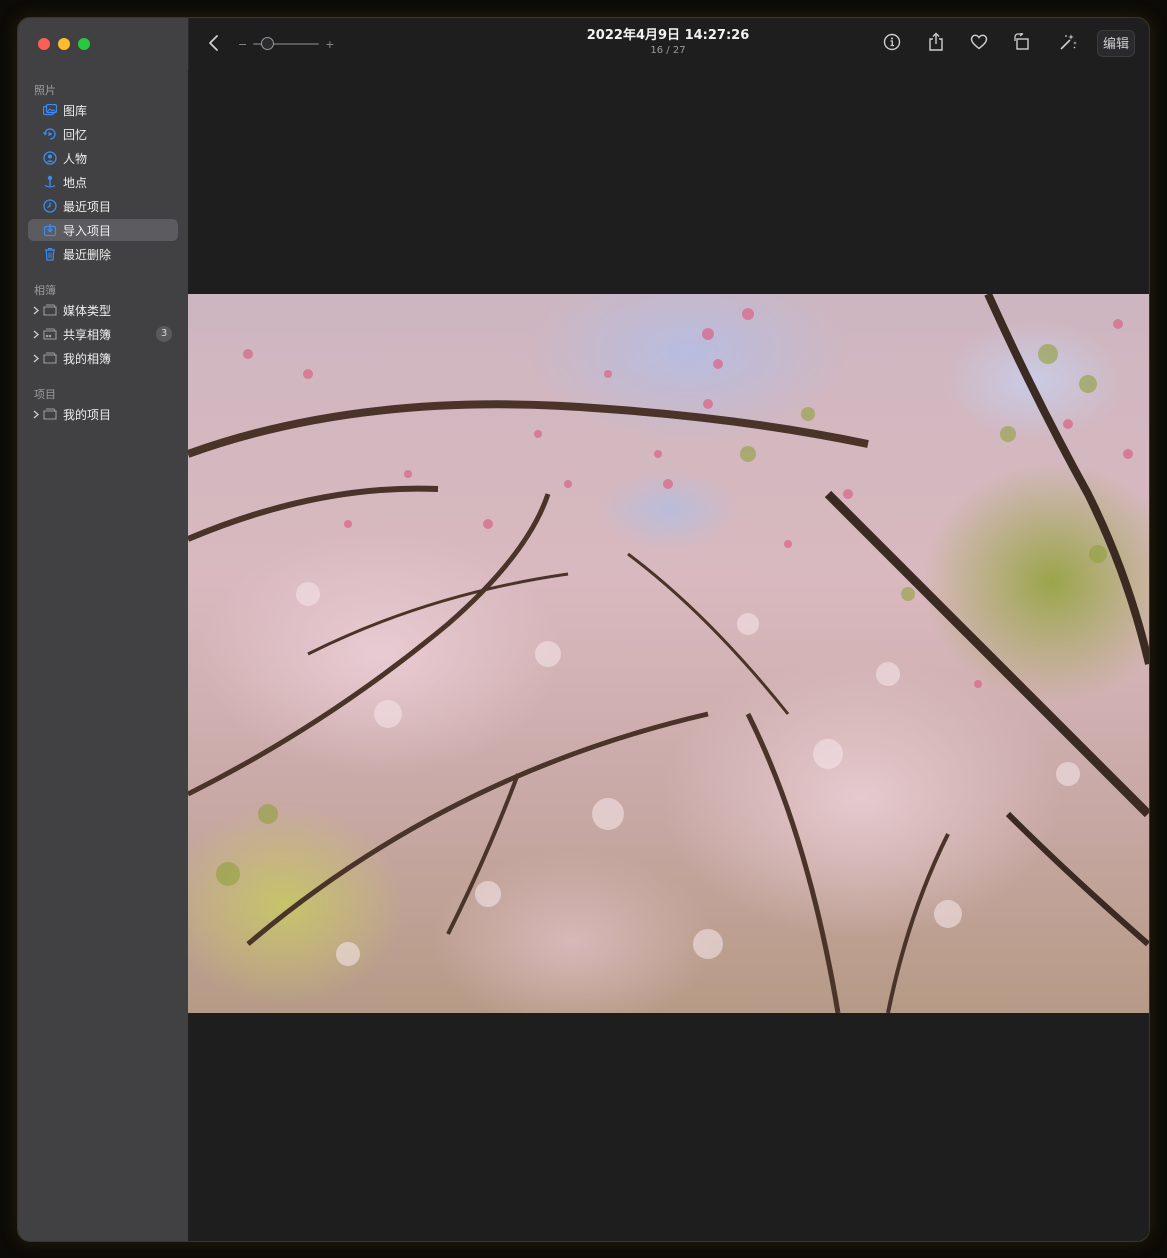 The height and width of the screenshot is (1258, 1167). I want to click on sidebar-item-my-projects: 我的项目, so click(103, 414).